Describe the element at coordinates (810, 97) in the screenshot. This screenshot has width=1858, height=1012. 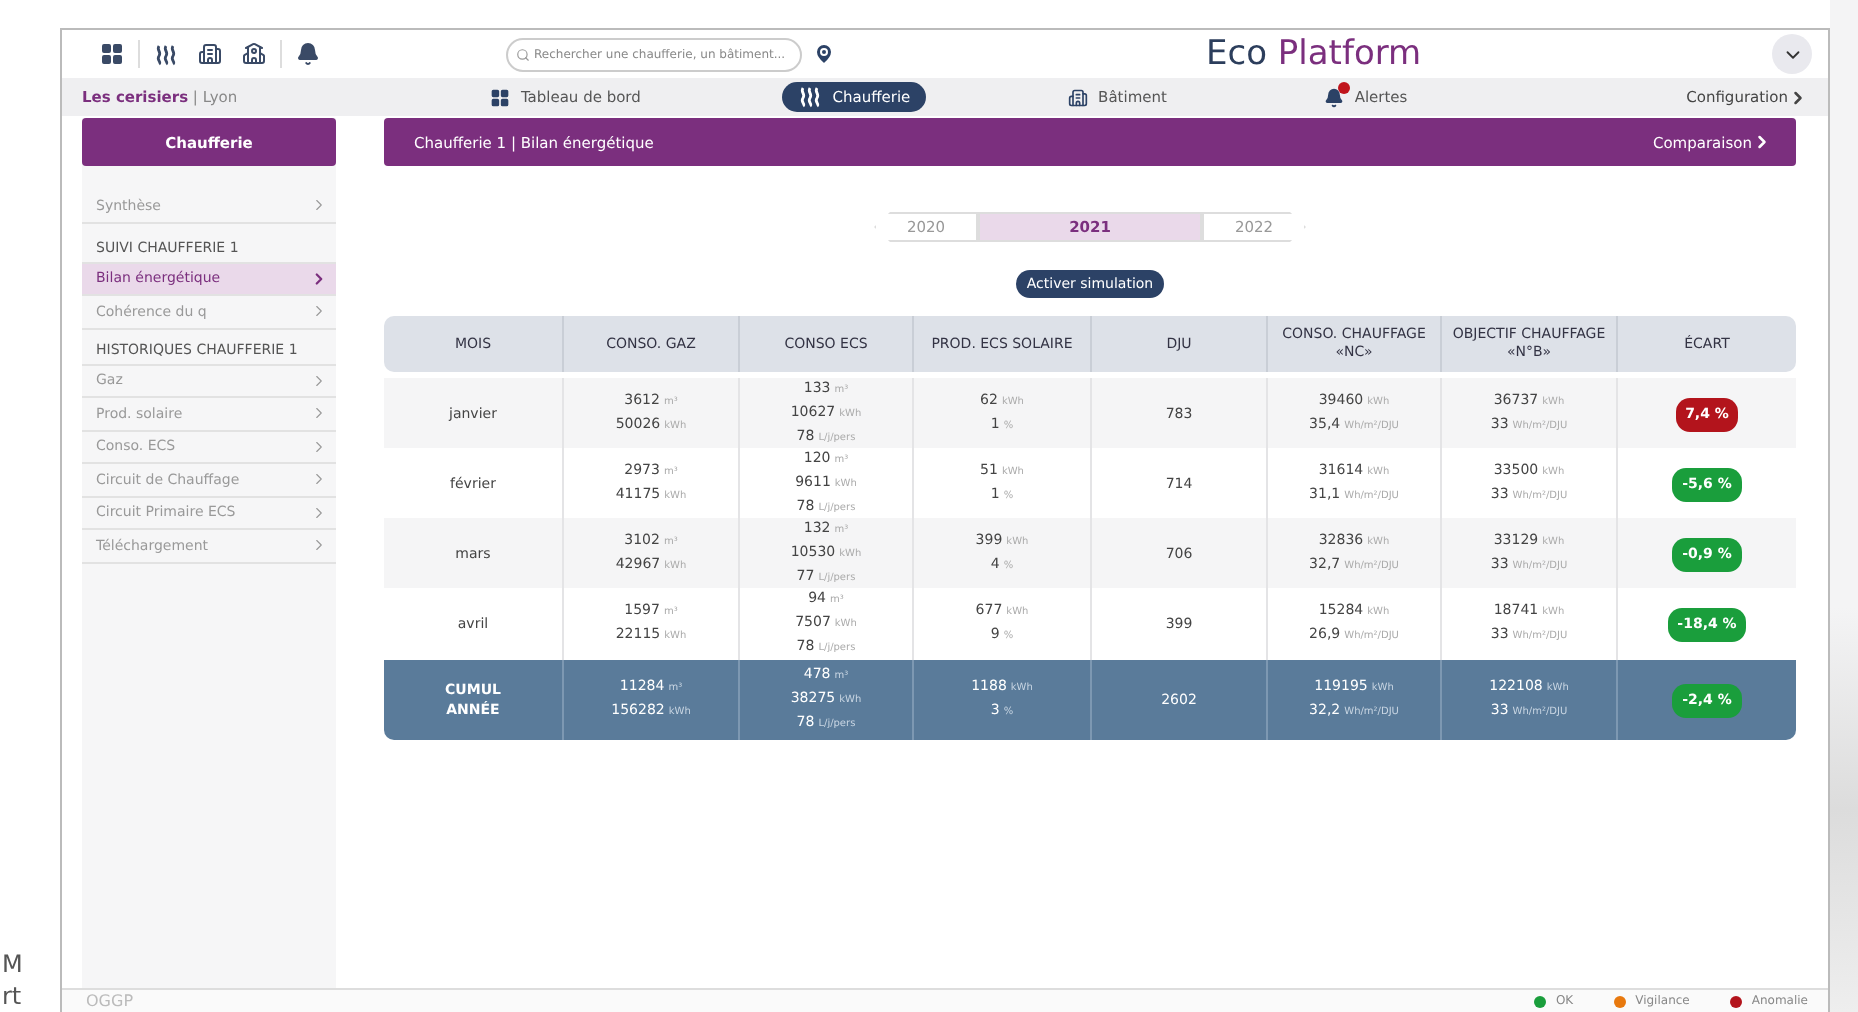
I see `heat-icon` at that location.